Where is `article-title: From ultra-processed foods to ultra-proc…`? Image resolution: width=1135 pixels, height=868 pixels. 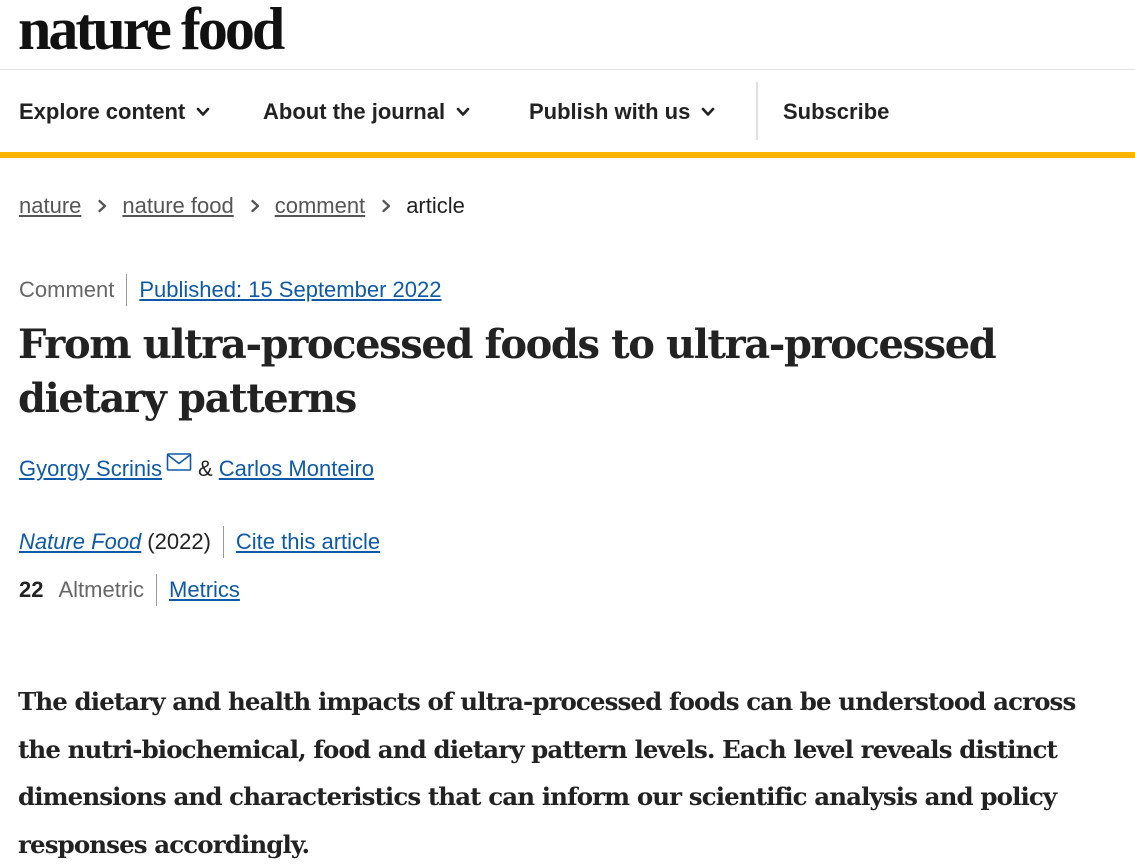
article-title: From ultra-processed foods to ultra-proc… is located at coordinates (507, 371).